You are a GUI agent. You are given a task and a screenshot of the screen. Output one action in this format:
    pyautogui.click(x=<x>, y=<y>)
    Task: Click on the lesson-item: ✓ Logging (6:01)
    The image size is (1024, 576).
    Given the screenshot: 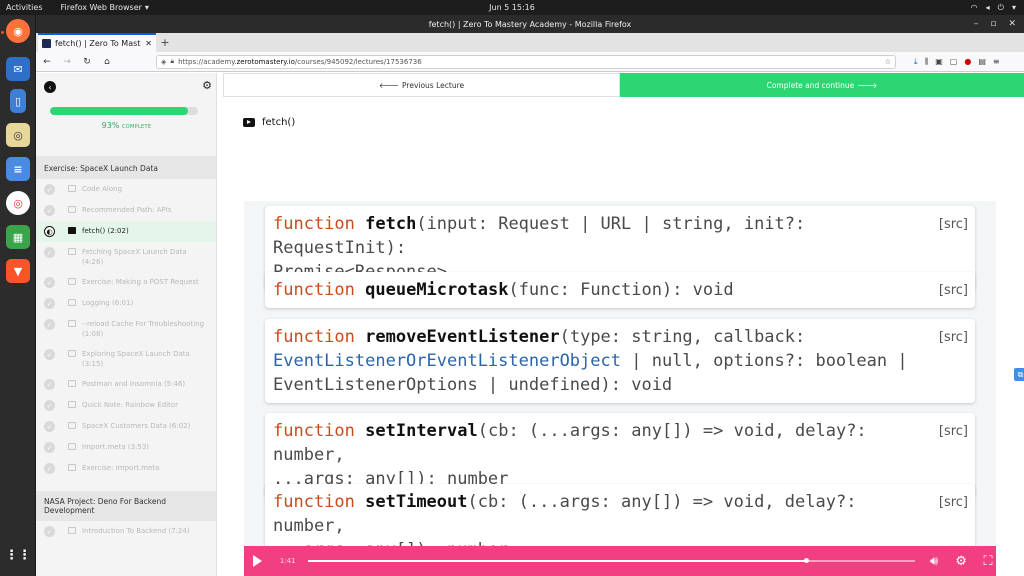 What is the action you would take?
    pyautogui.click(x=126, y=303)
    